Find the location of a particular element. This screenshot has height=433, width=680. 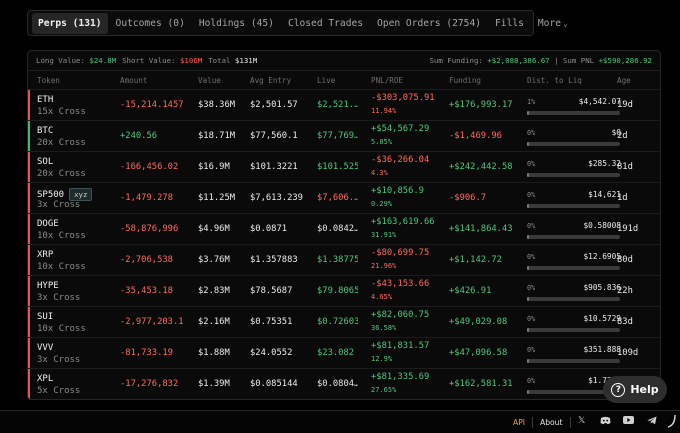

token-name: DOGE is located at coordinates (48, 224).